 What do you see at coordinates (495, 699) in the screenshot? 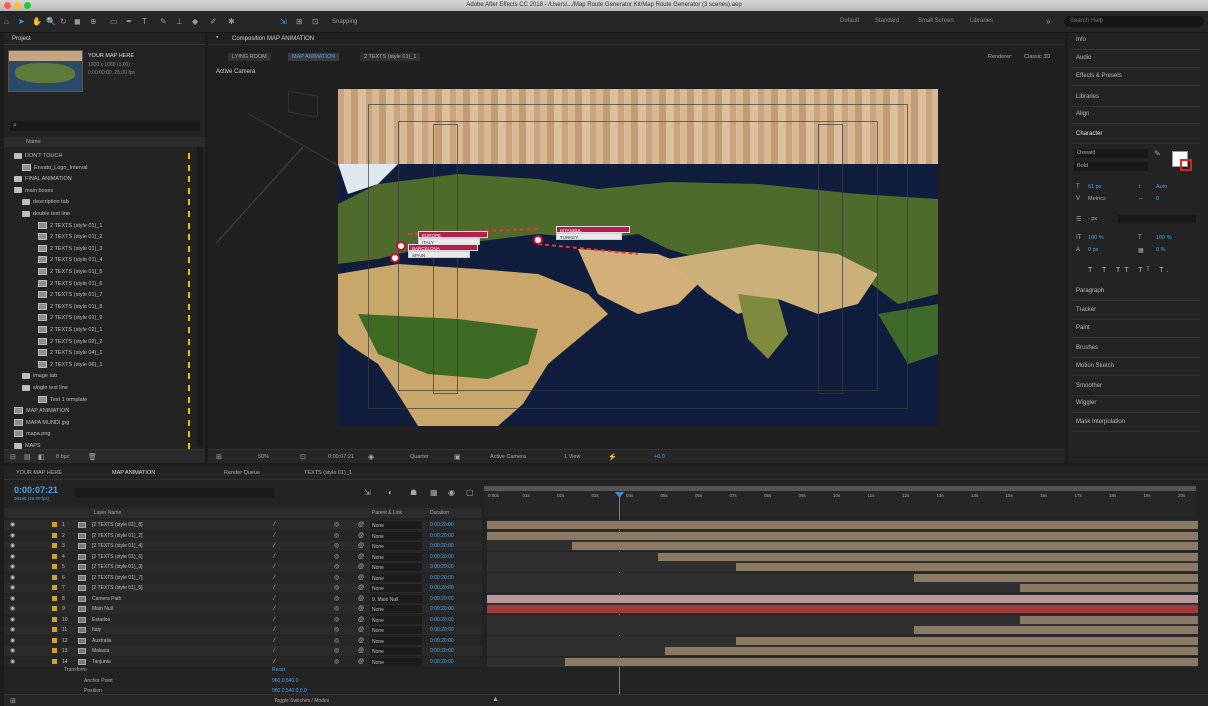
I see `zoom-out-icon: ▲` at bounding box center [495, 699].